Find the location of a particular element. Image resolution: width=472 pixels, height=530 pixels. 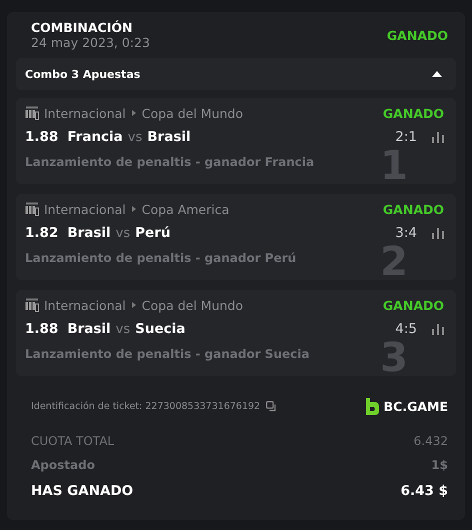

collapse-arrow-icon is located at coordinates (437, 74).